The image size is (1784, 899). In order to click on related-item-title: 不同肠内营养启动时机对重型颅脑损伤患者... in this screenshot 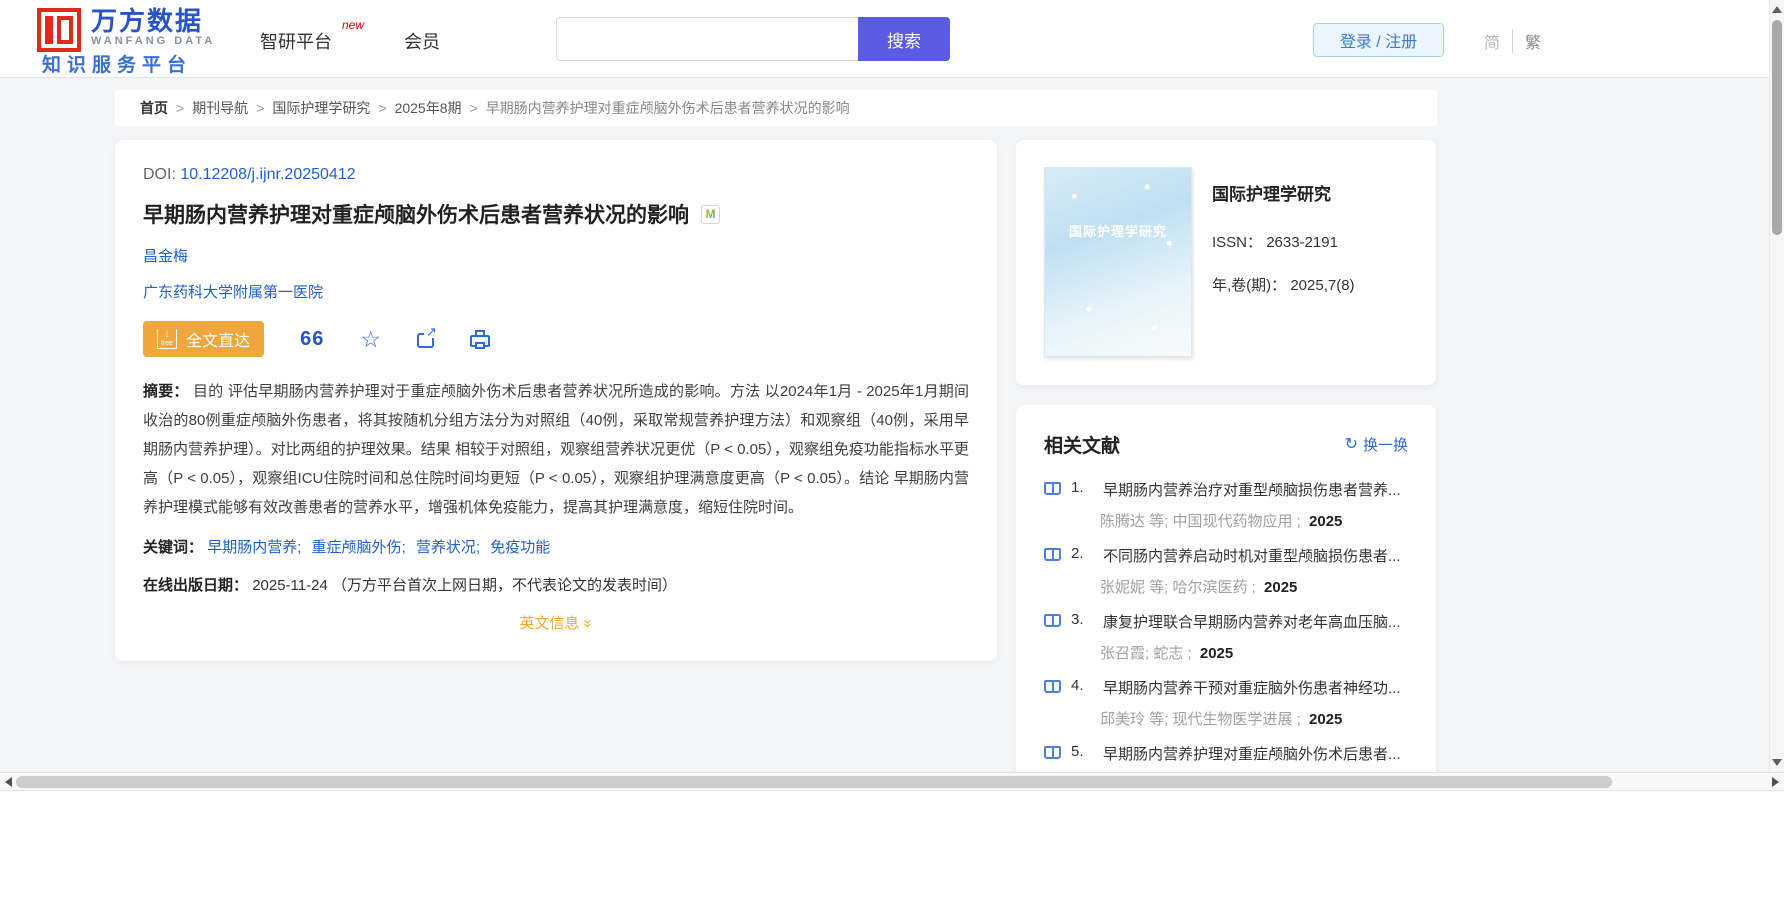, I will do `click(1252, 556)`.